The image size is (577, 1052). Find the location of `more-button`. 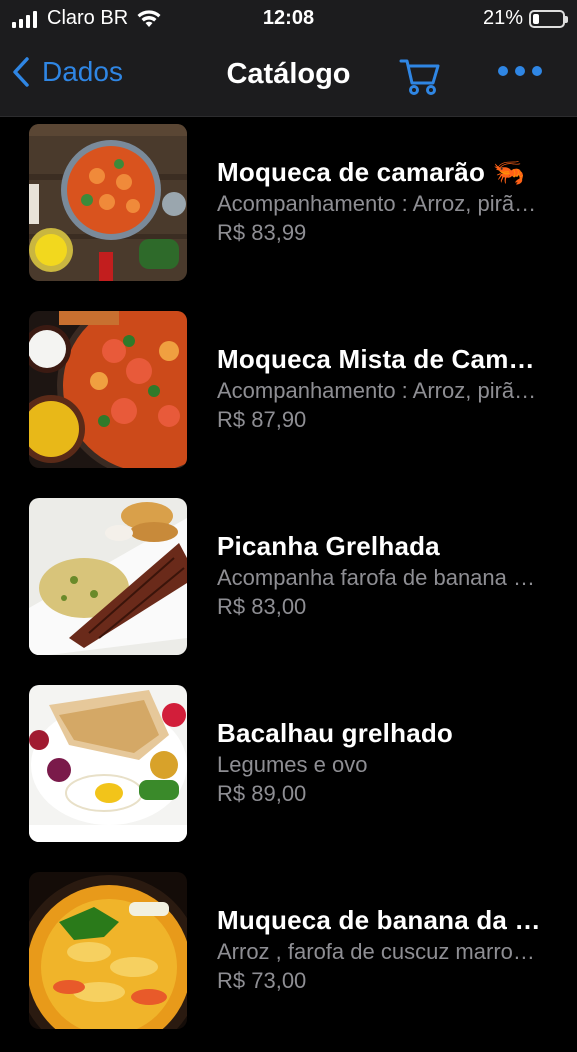

more-button is located at coordinates (520, 71).